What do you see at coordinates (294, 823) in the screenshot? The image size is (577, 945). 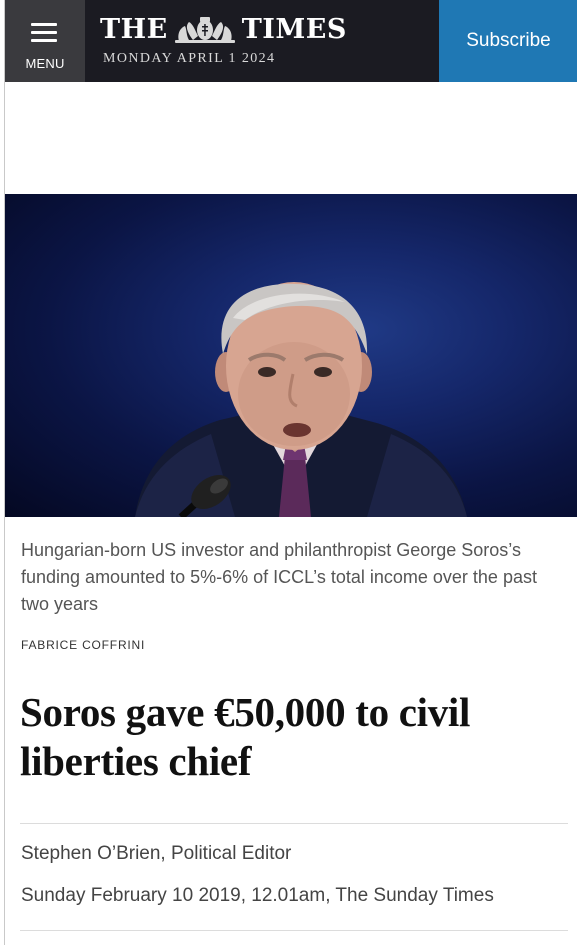 I see `byline-divider-top` at bounding box center [294, 823].